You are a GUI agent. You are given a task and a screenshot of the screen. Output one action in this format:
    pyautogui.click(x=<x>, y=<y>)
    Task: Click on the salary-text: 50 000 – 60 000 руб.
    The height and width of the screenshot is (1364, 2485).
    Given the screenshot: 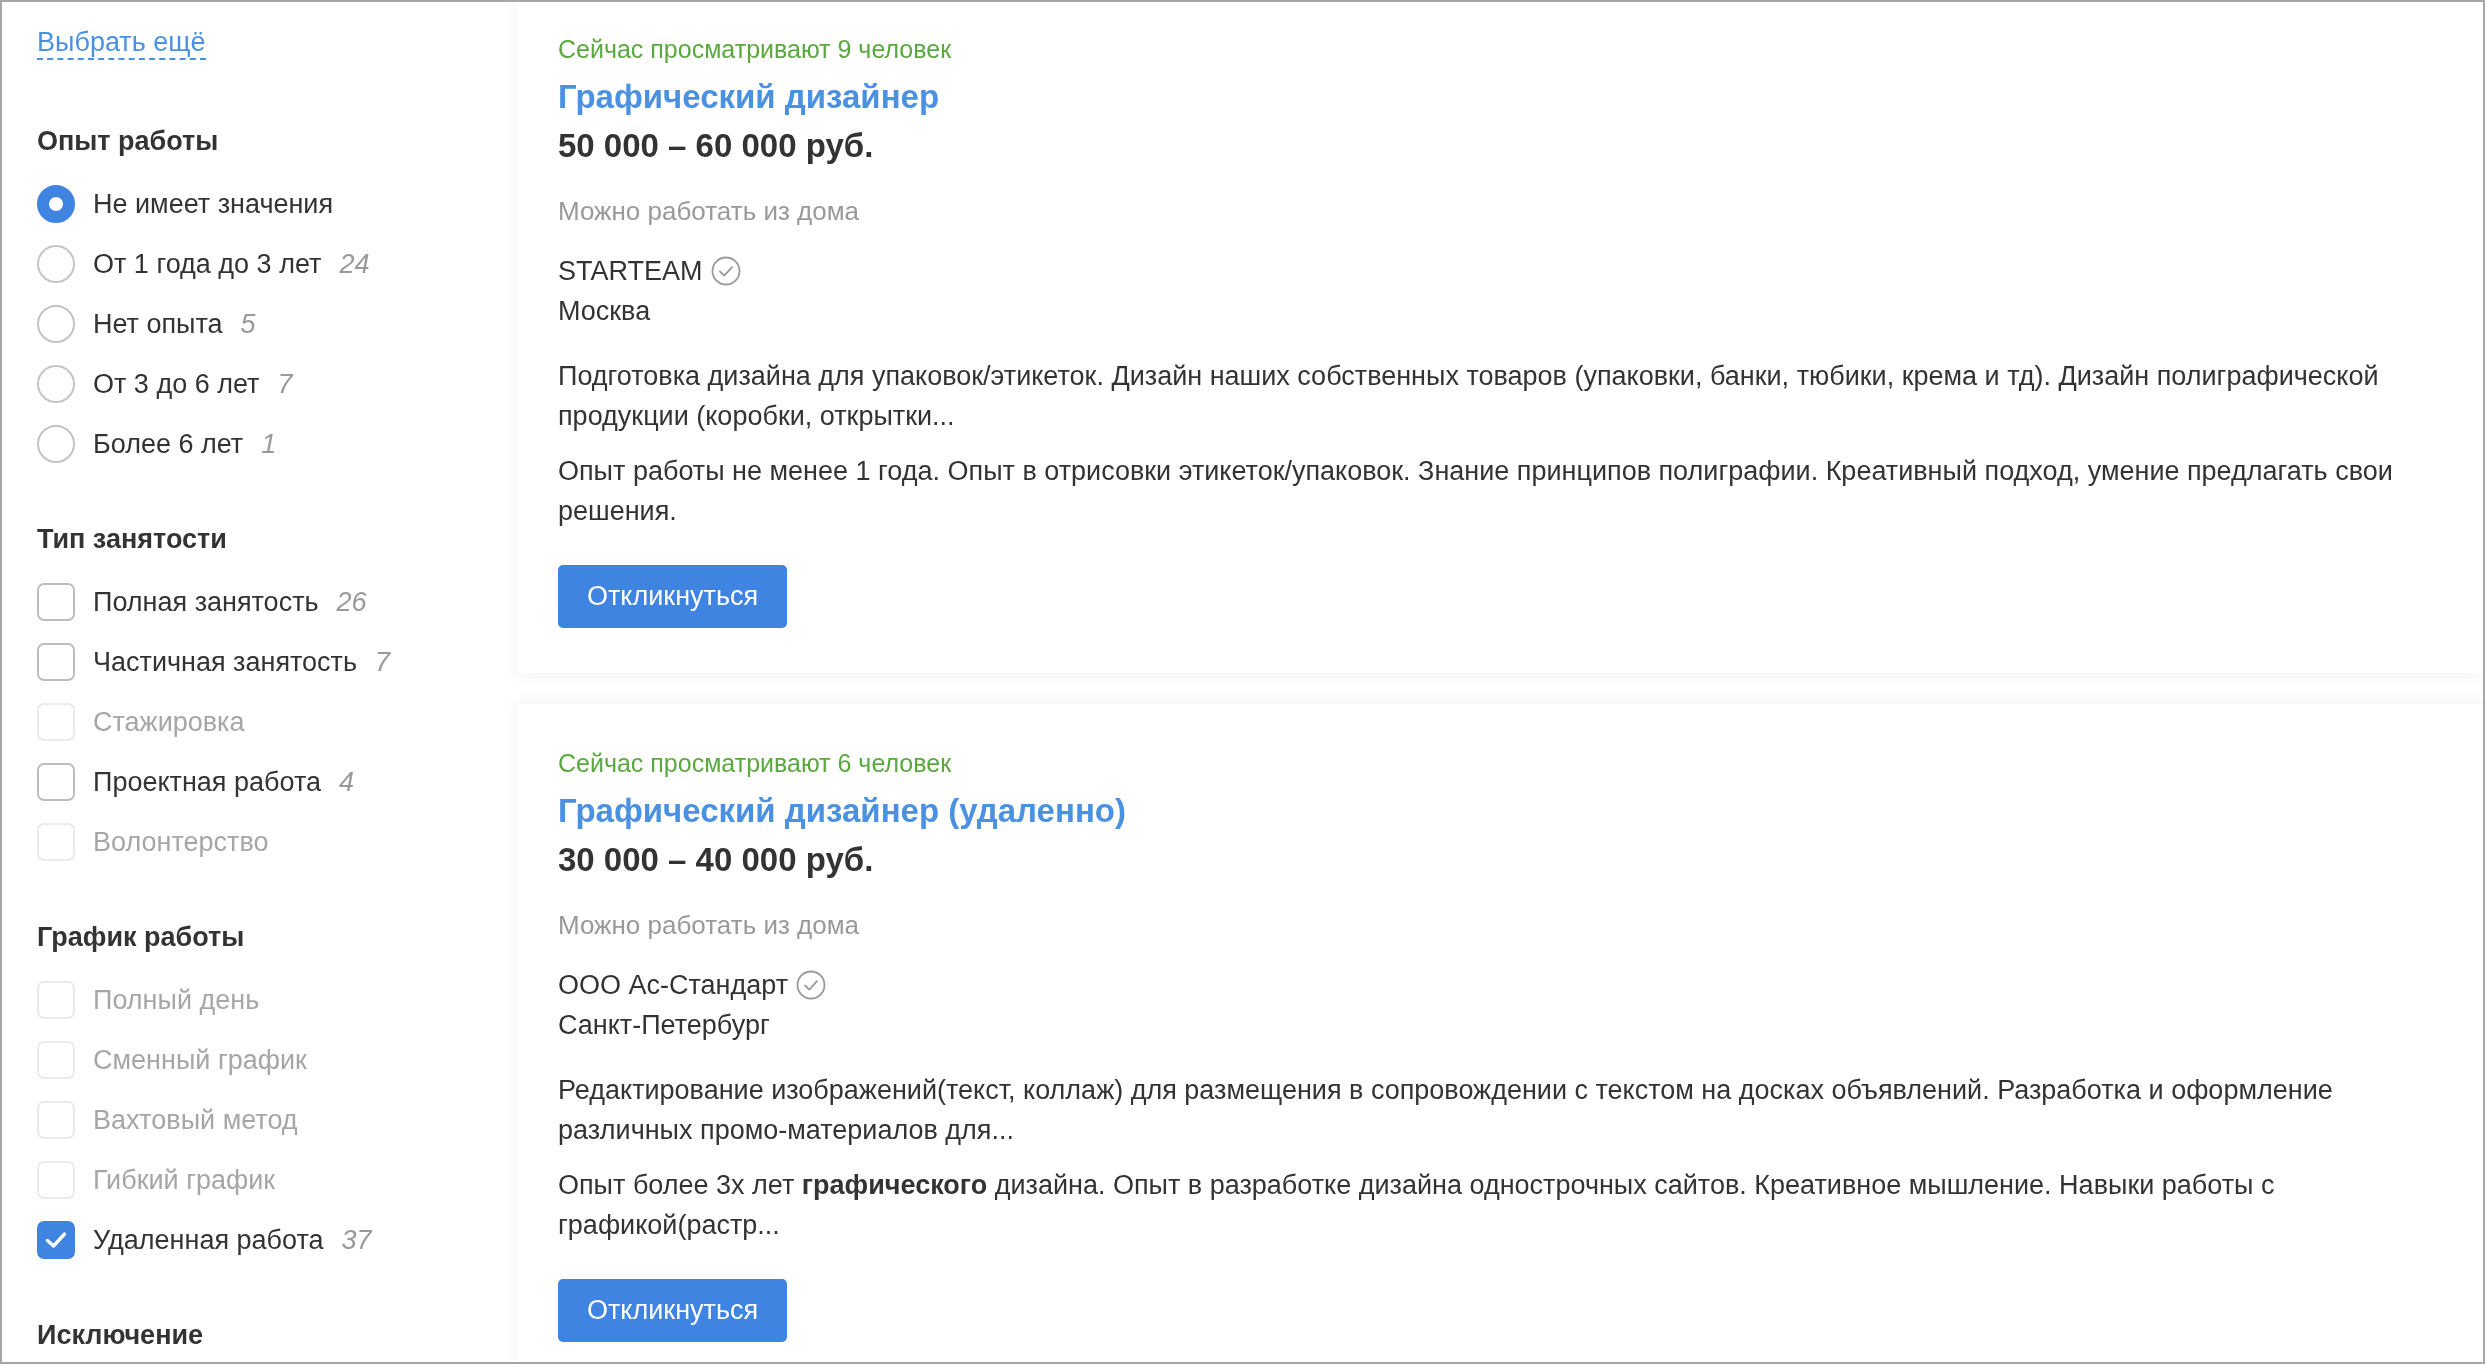 What is the action you would take?
    pyautogui.click(x=716, y=146)
    